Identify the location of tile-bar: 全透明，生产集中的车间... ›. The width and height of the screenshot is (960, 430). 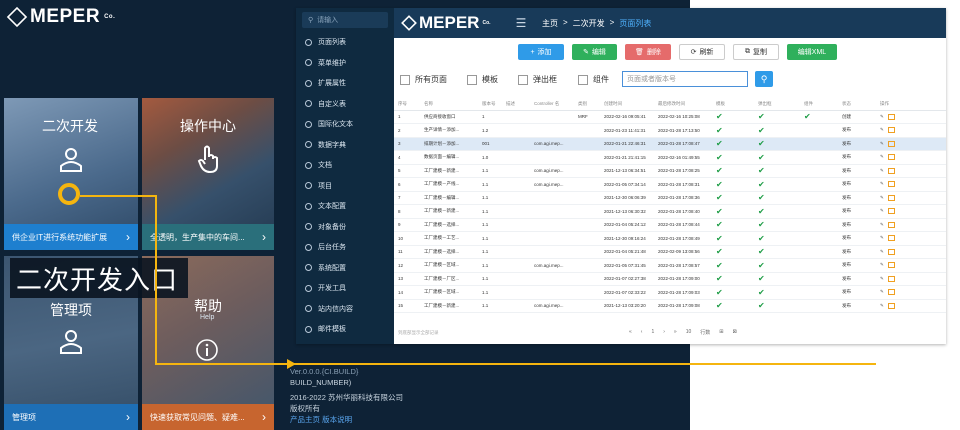
(208, 237).